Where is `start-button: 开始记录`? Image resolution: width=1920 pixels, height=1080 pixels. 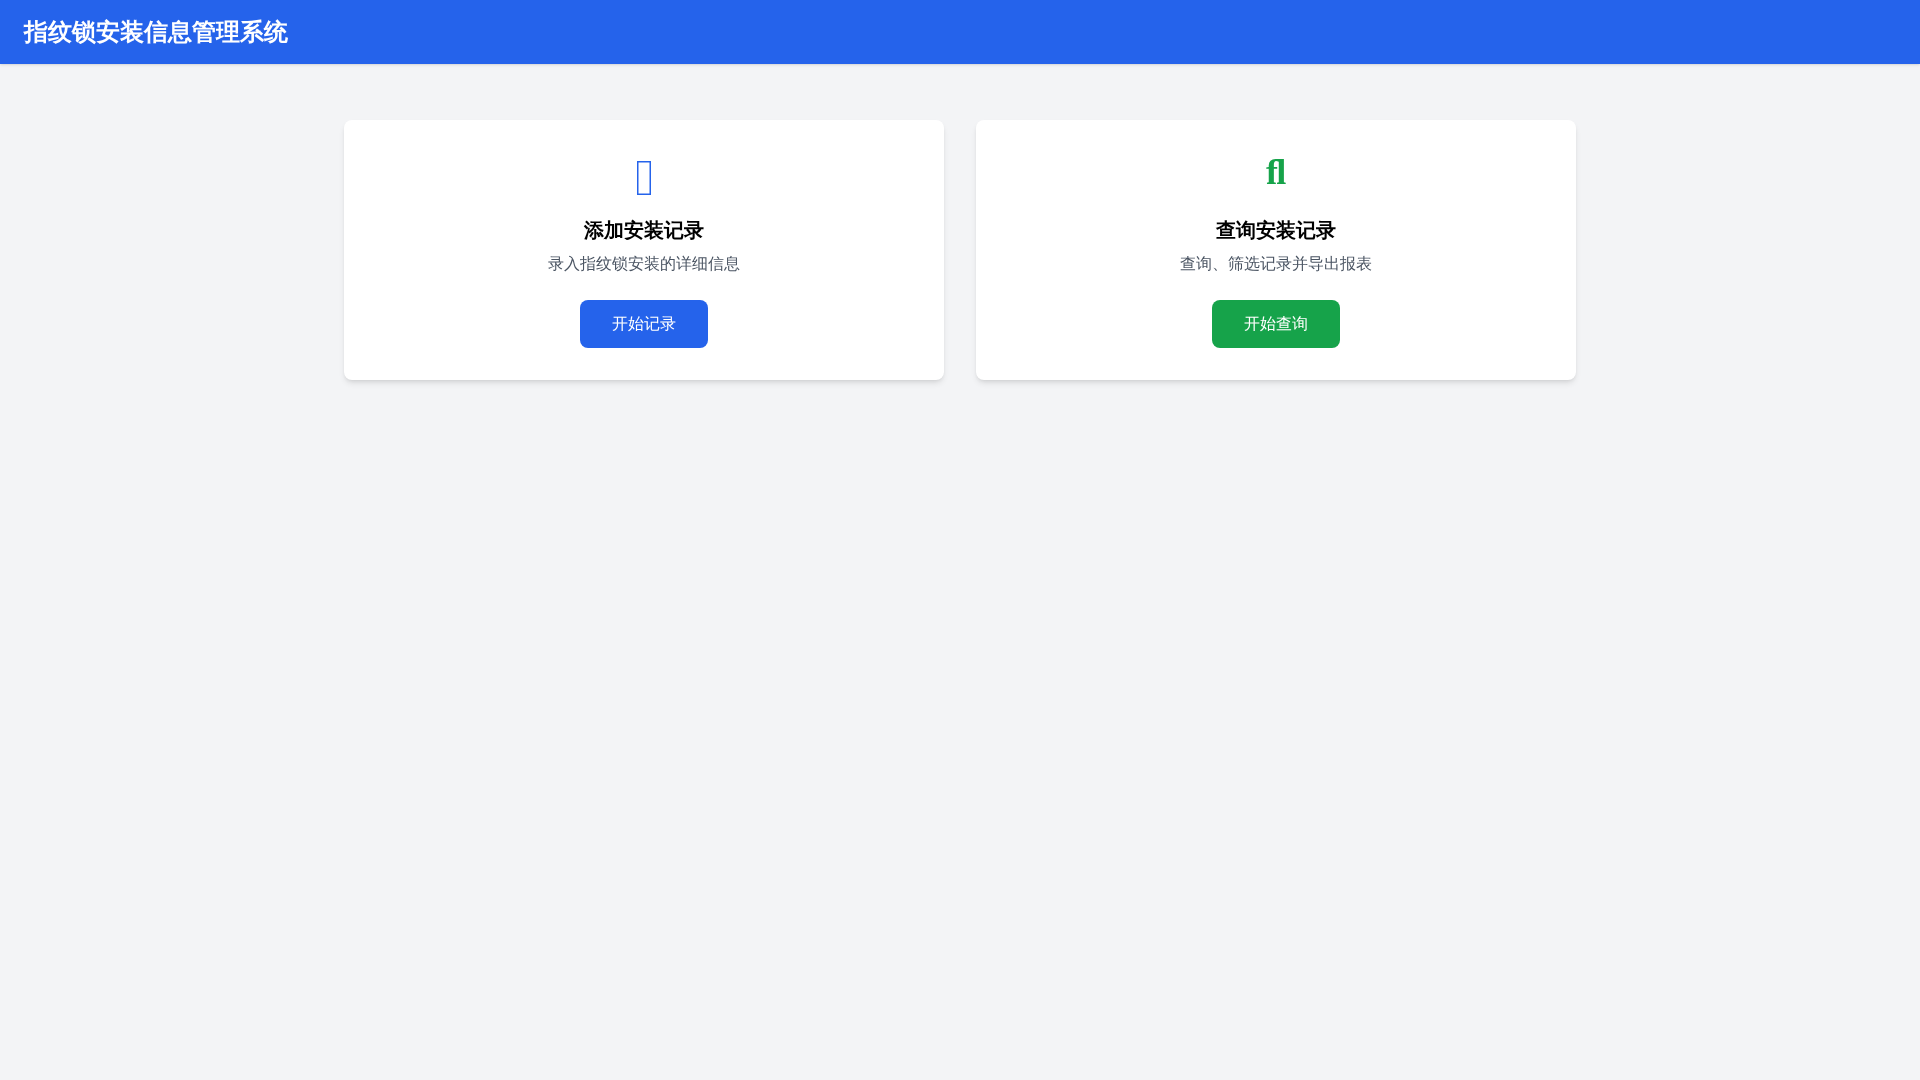
start-button: 开始记录 is located at coordinates (644, 324).